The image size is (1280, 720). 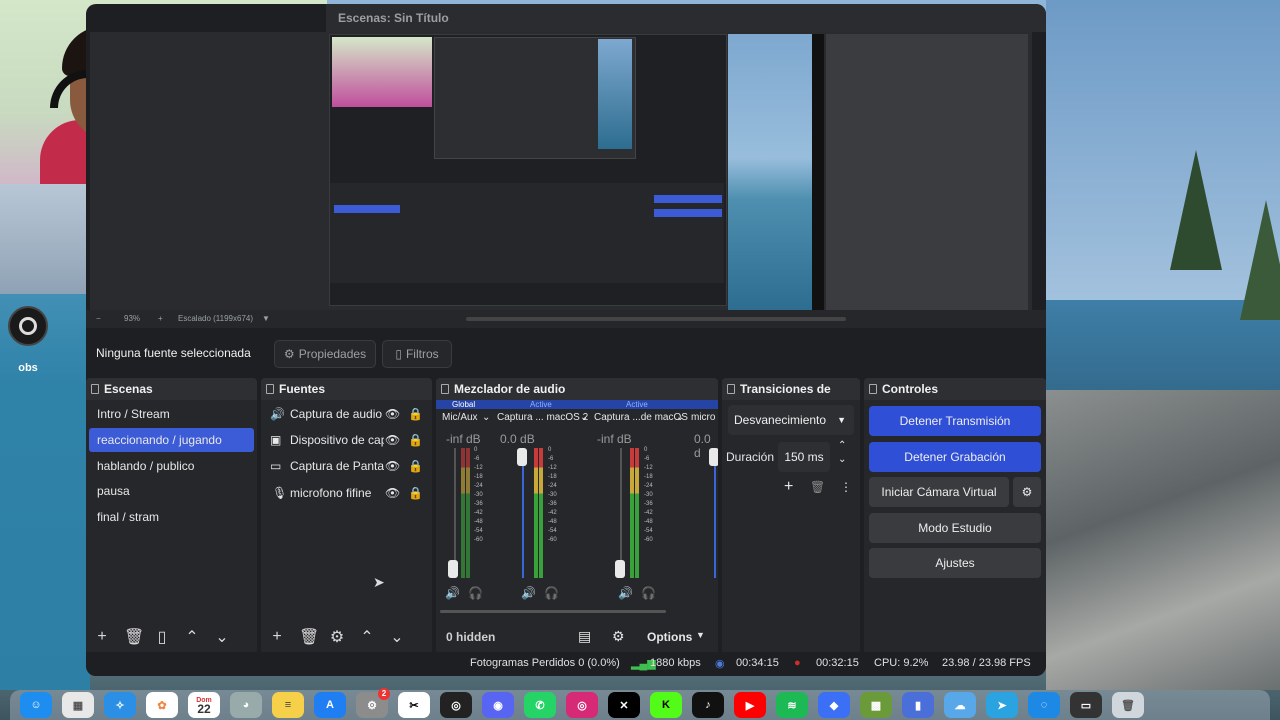 I want to click on zoom-in-button: +, so click(x=160, y=318).